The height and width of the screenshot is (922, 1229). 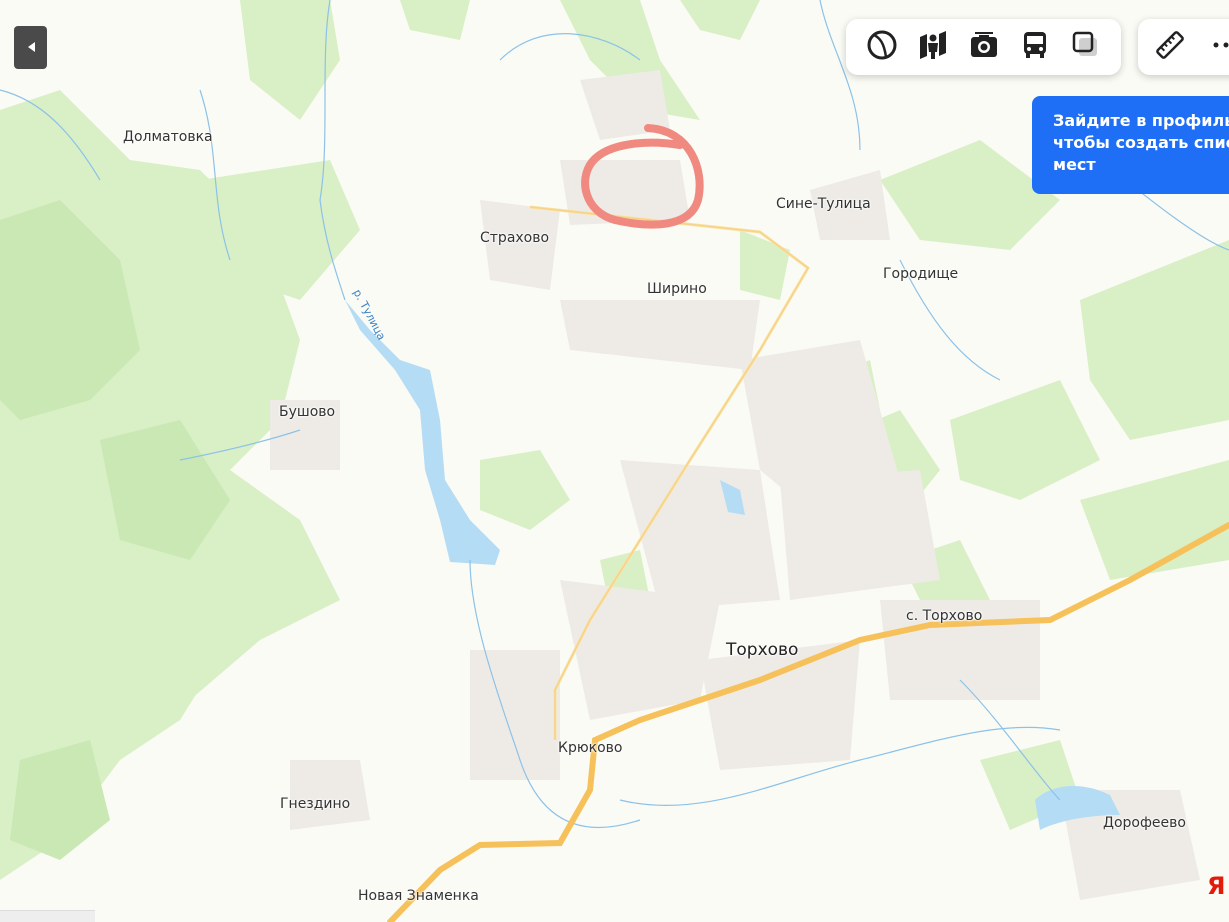 I want to click on bottom-left-panel-edge, so click(x=47, y=916).